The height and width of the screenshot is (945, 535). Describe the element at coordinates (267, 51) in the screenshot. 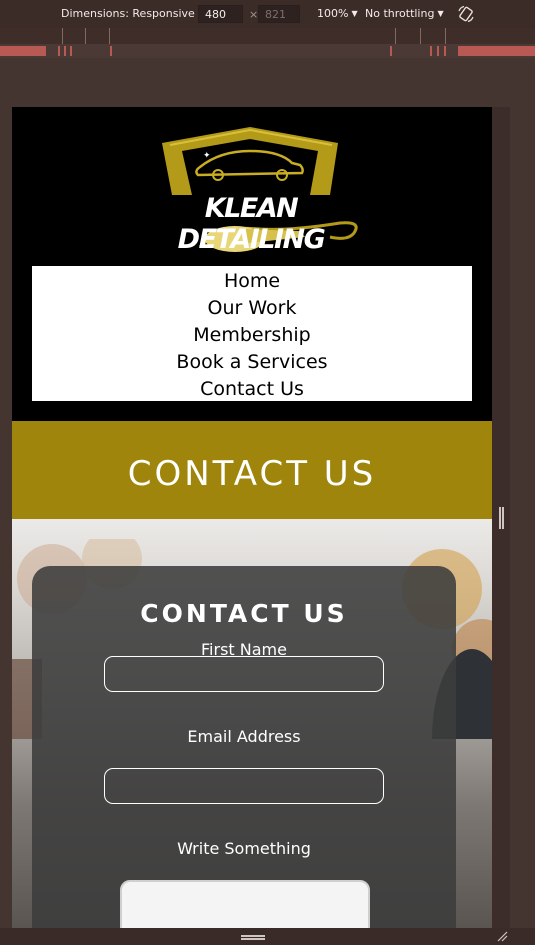

I see `media-query-bar-bottom` at that location.